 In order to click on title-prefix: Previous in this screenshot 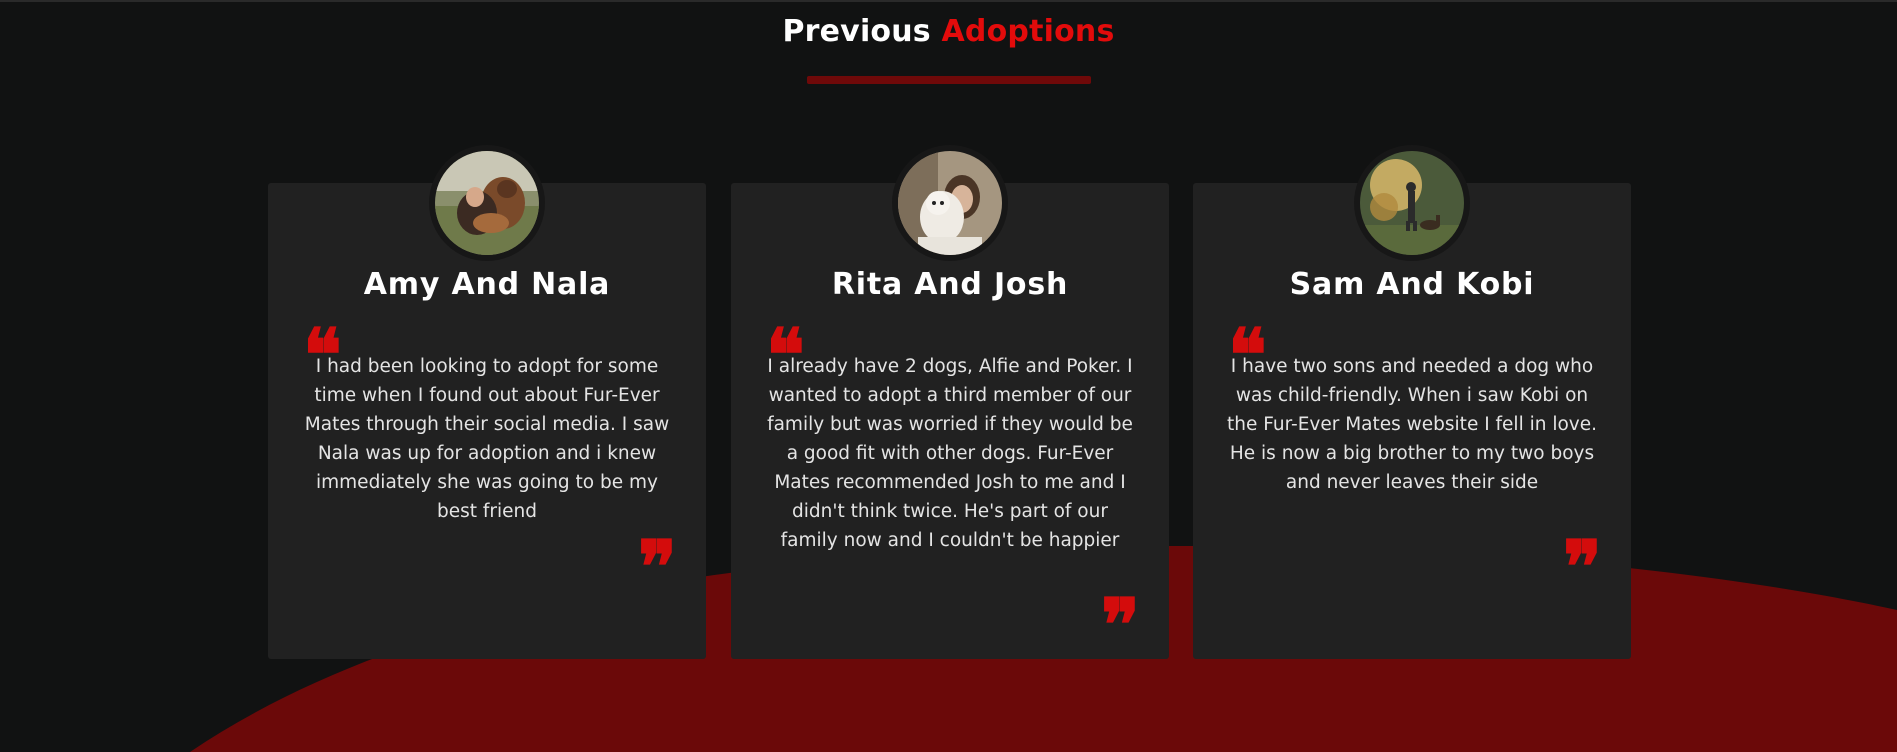, I will do `click(856, 31)`.